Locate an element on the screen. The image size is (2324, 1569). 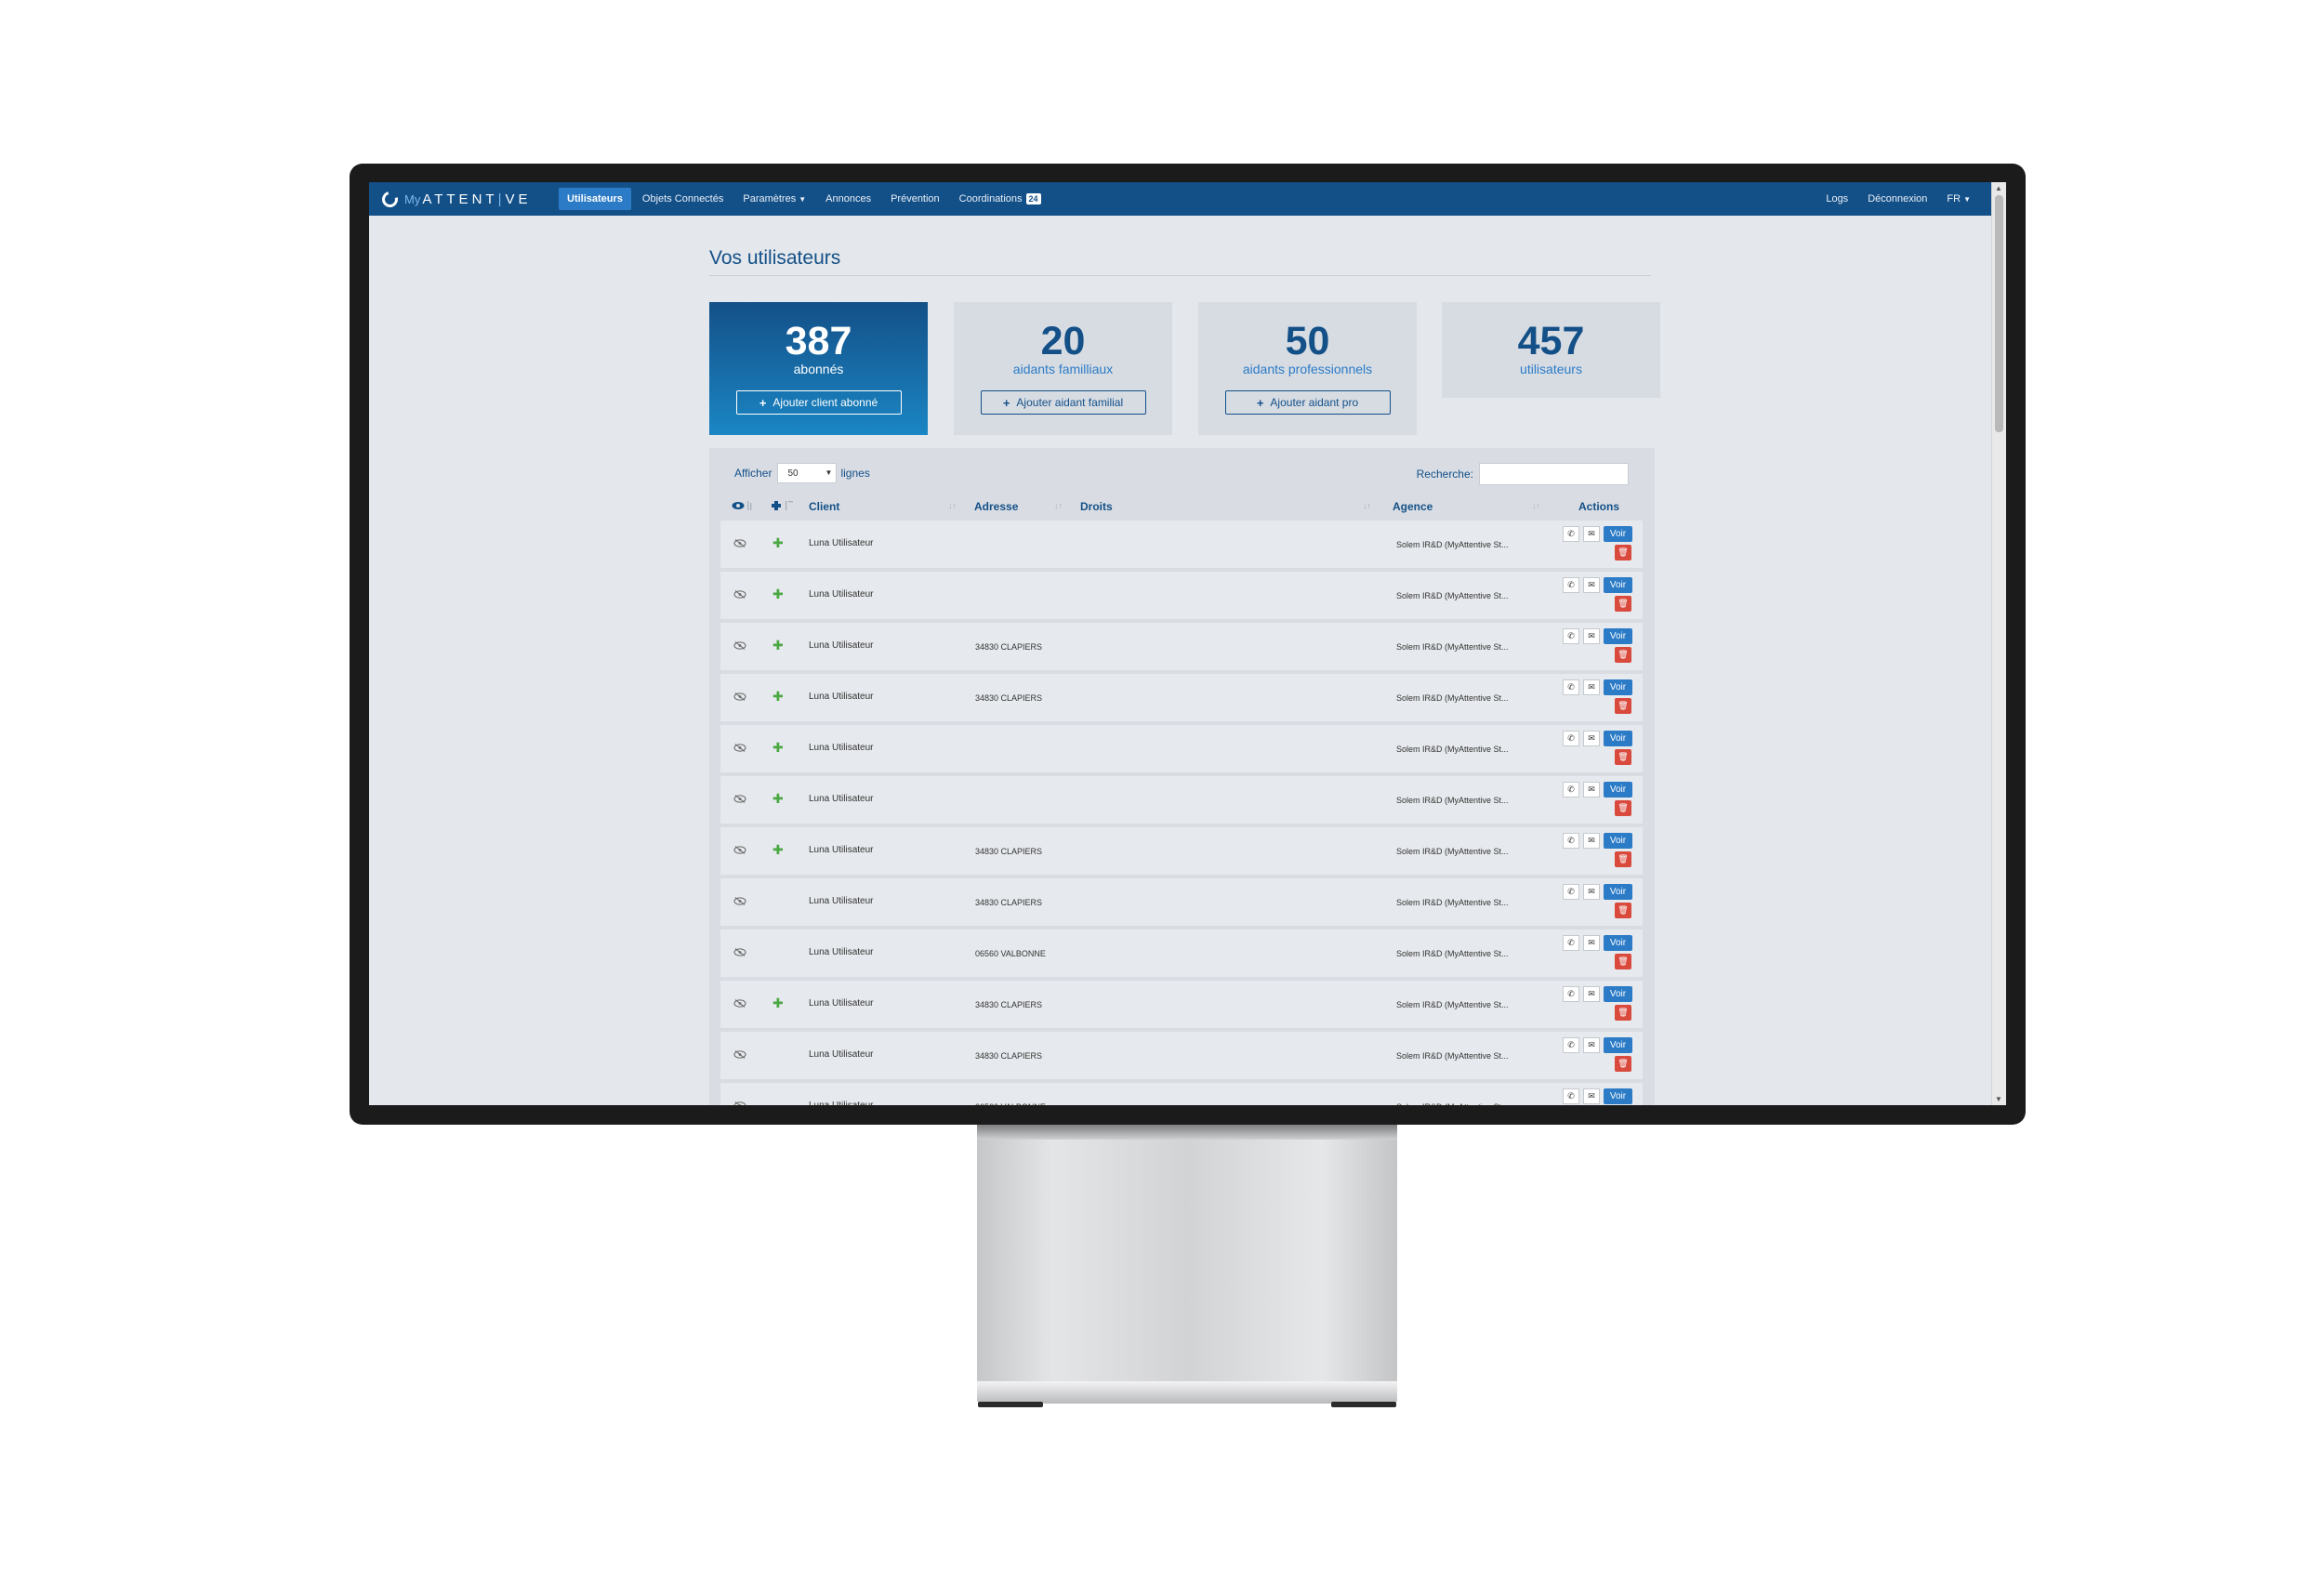
brand-logo: My ATTENT|VE is located at coordinates (454, 199).